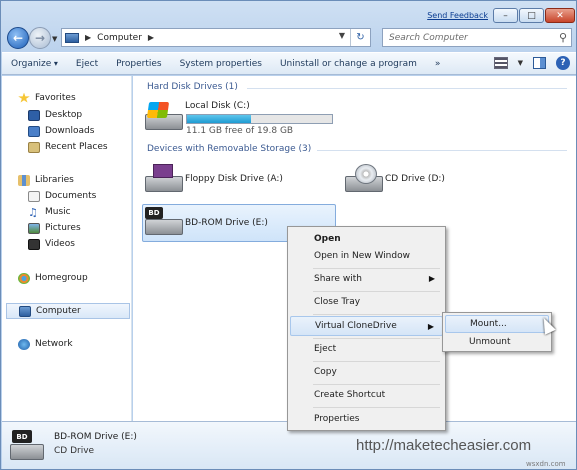  I want to click on disk-usage-bar, so click(259, 119).